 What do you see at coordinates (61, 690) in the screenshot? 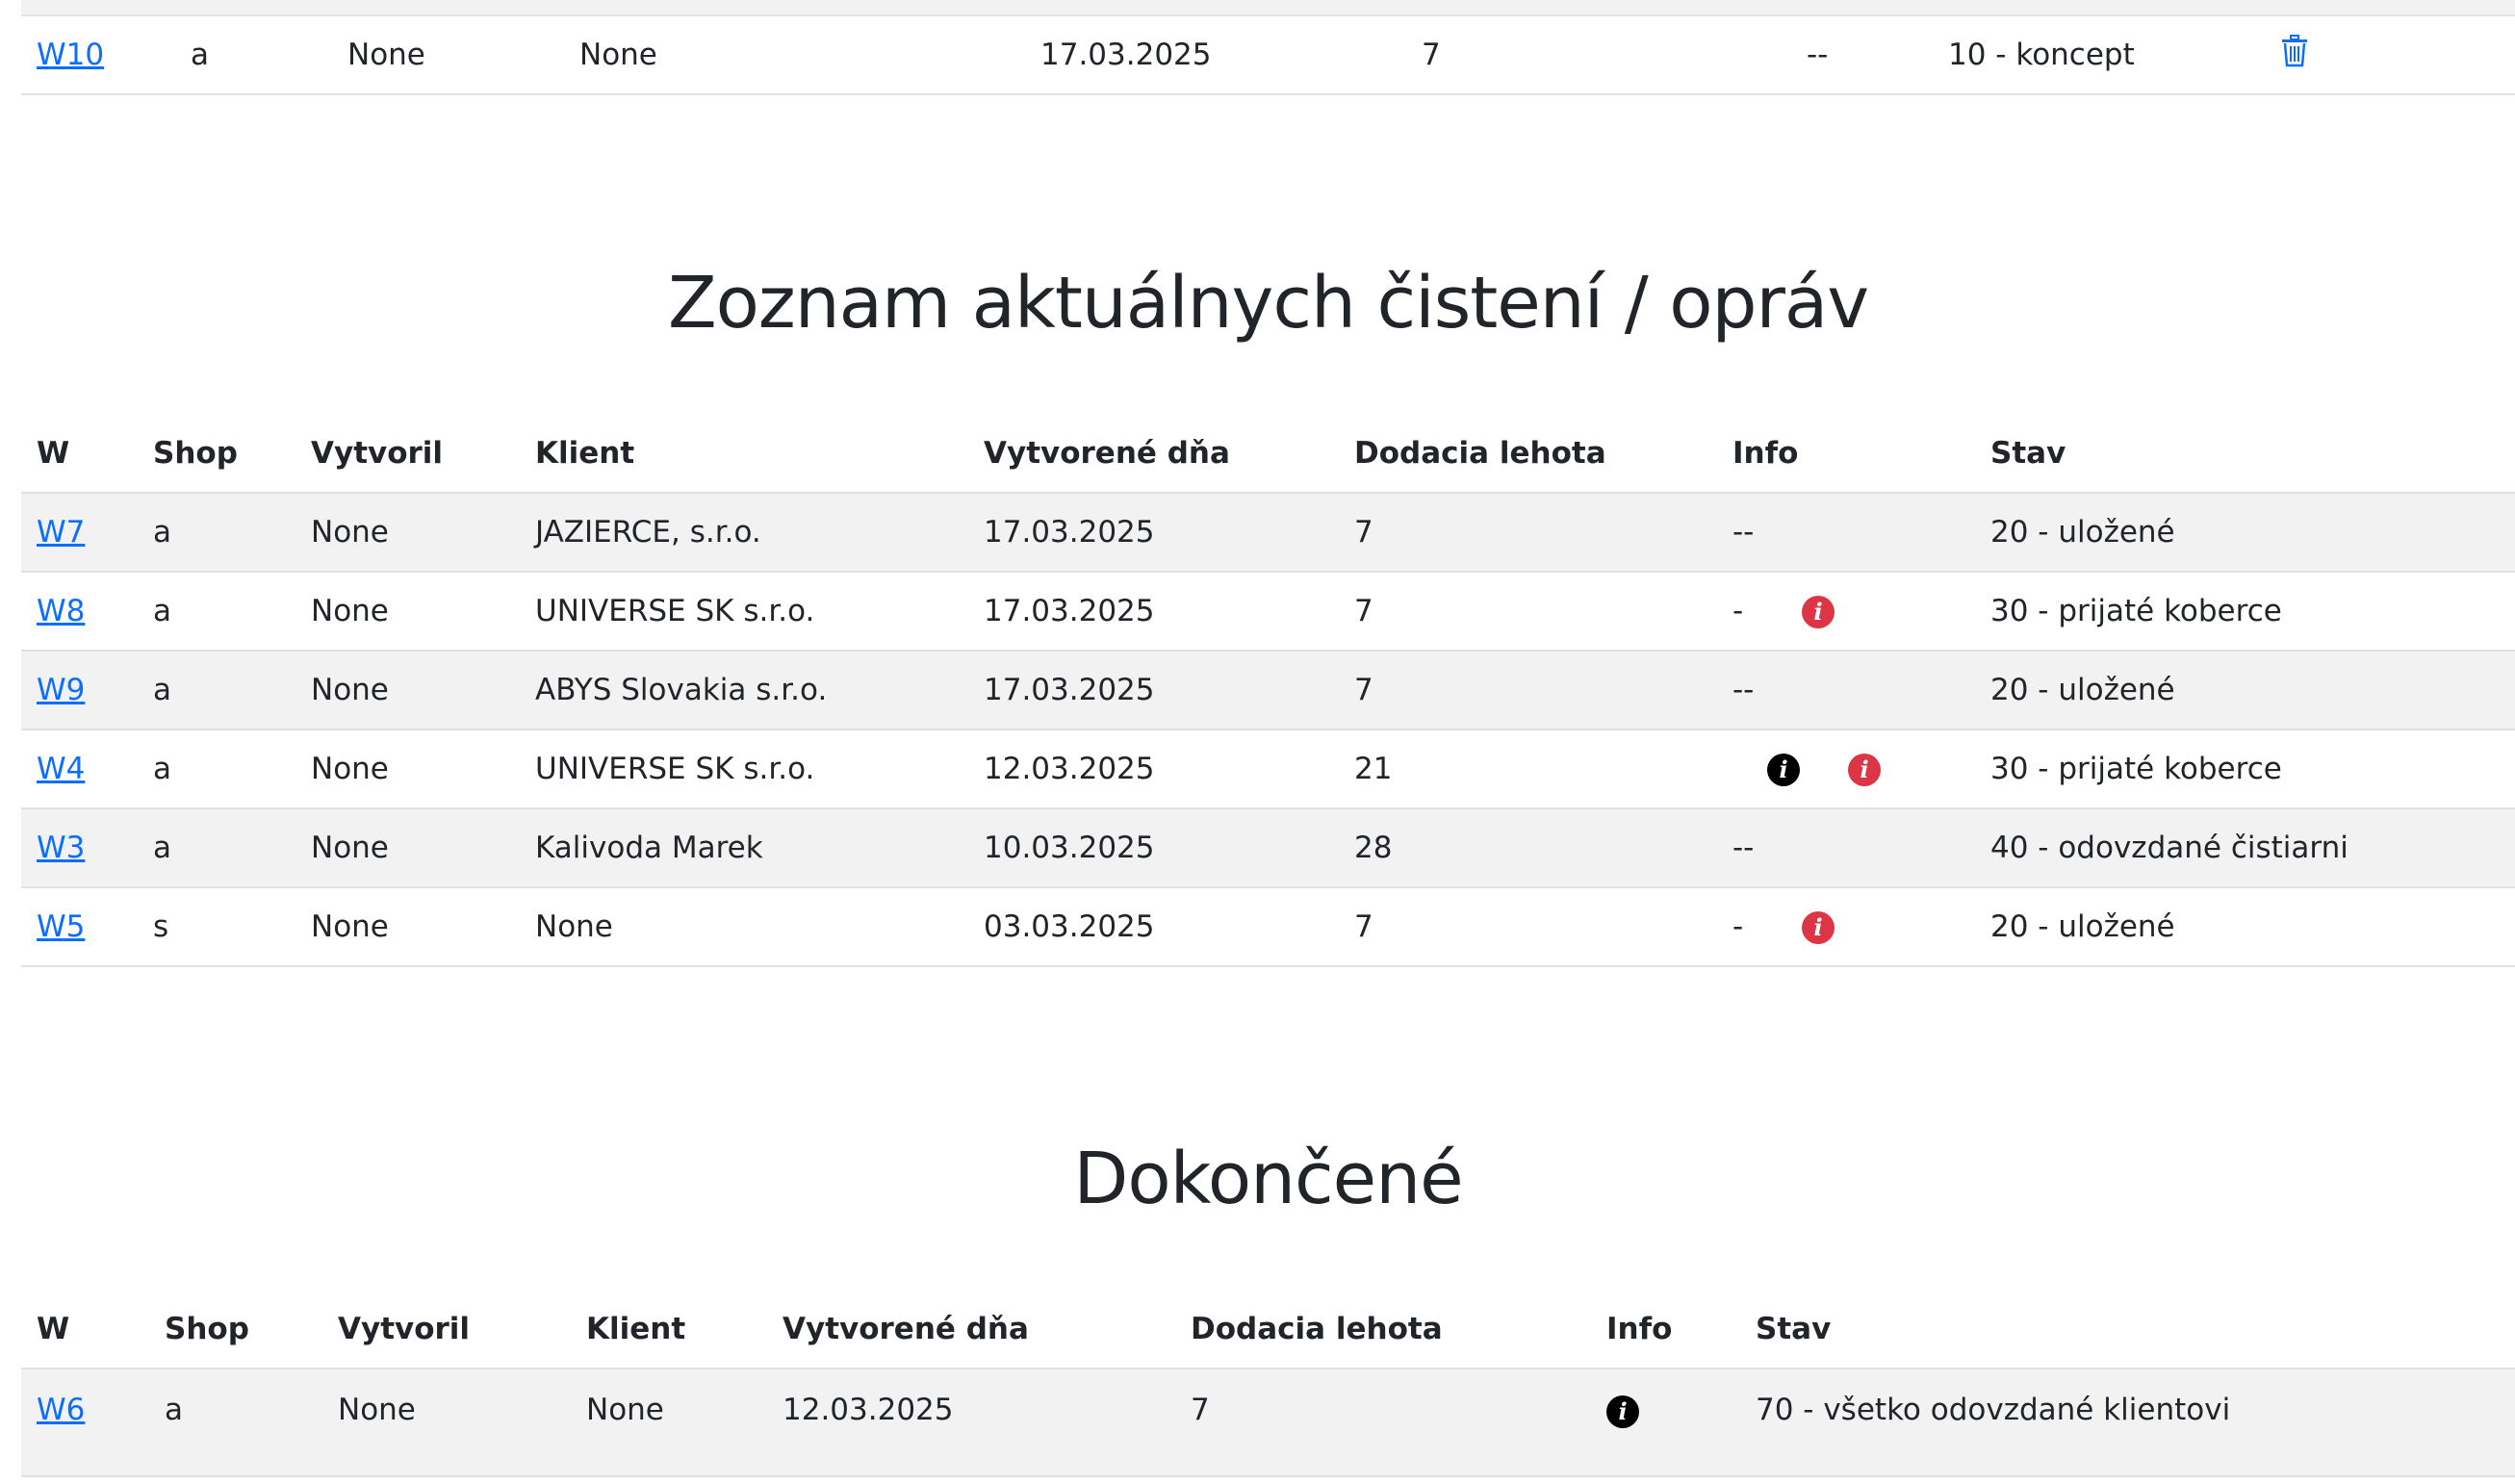
I see `order-link: W9` at bounding box center [61, 690].